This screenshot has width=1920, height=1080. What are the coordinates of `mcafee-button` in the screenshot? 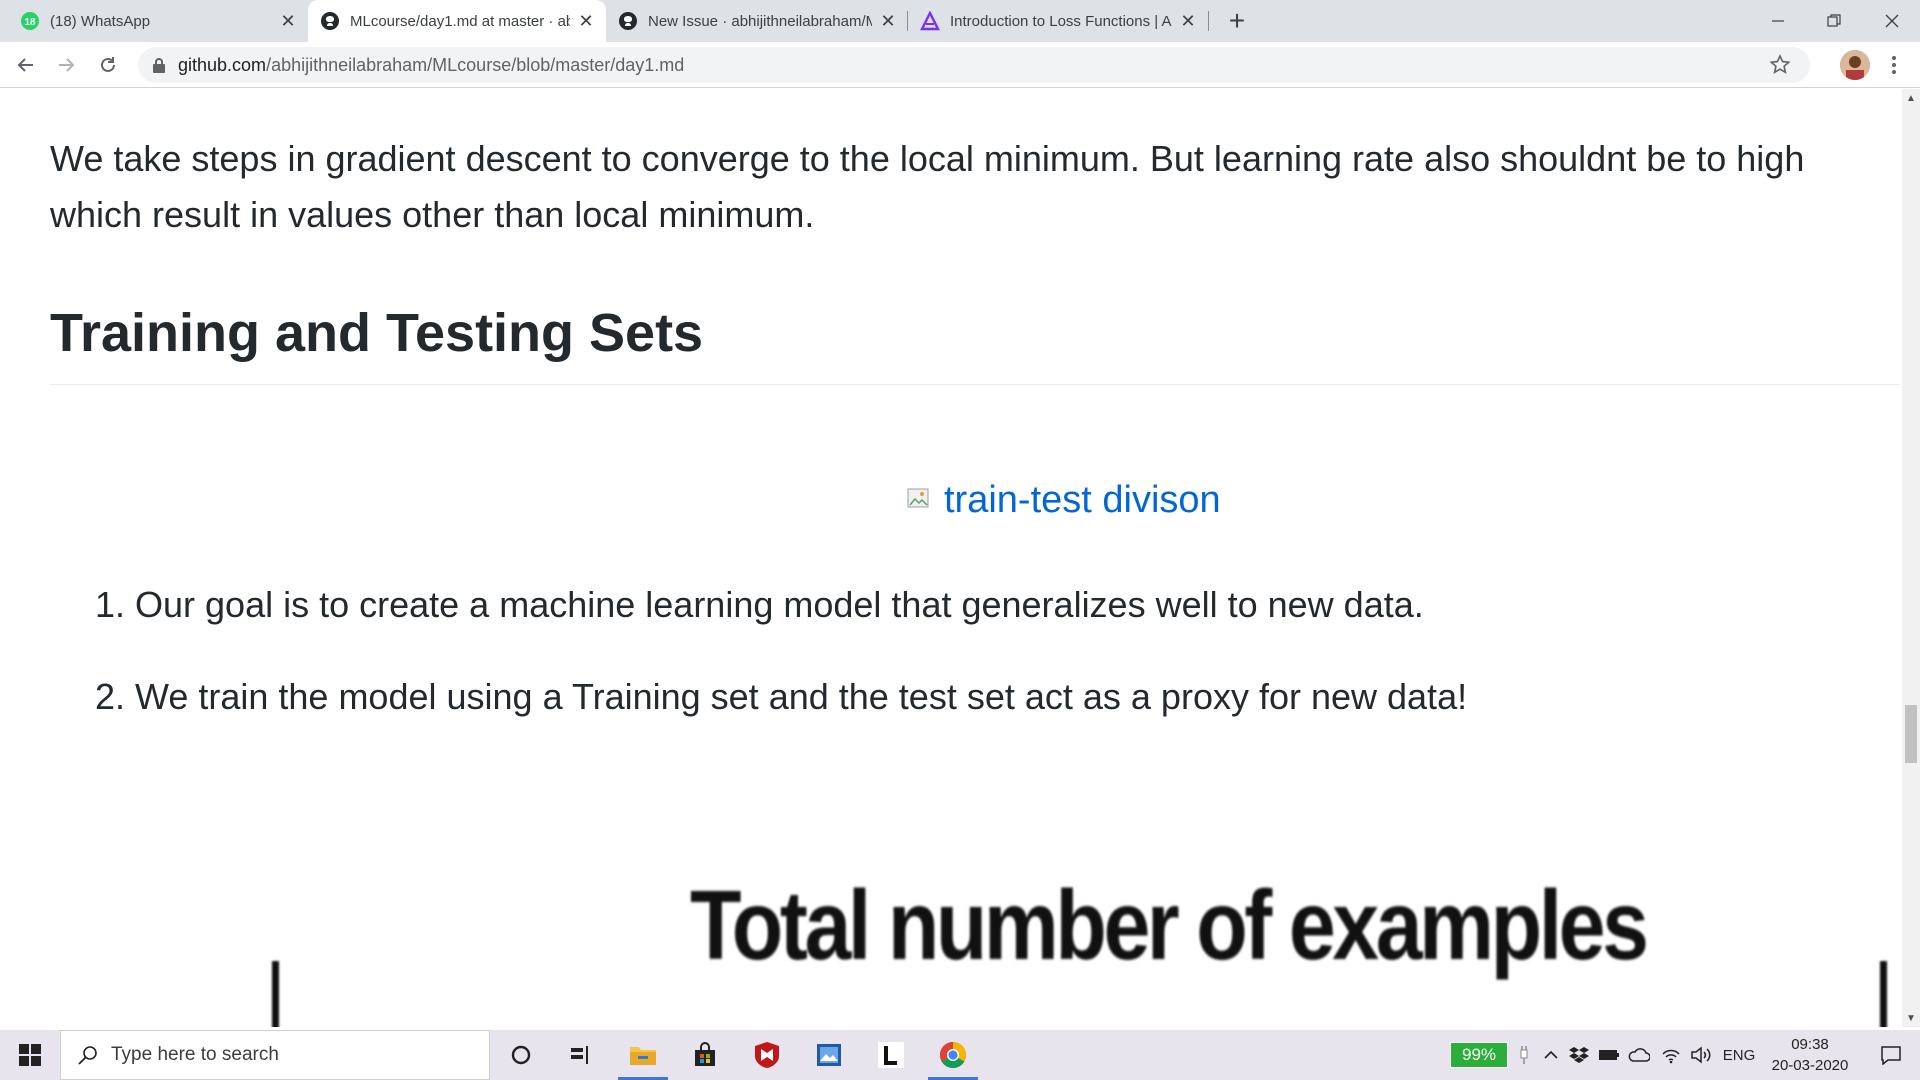 It's located at (767, 1055).